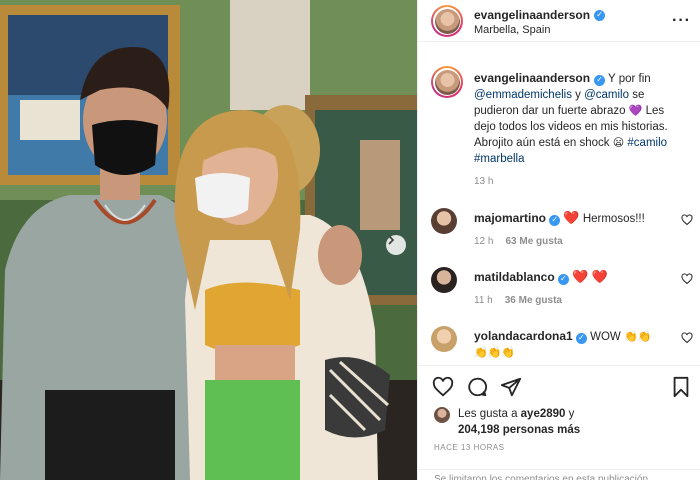 The image size is (700, 480). Describe the element at coordinates (571, 344) in the screenshot. I see `comment-text: yolandacardona1 ✓ WOW 👏👏 👏👏👏` at that location.